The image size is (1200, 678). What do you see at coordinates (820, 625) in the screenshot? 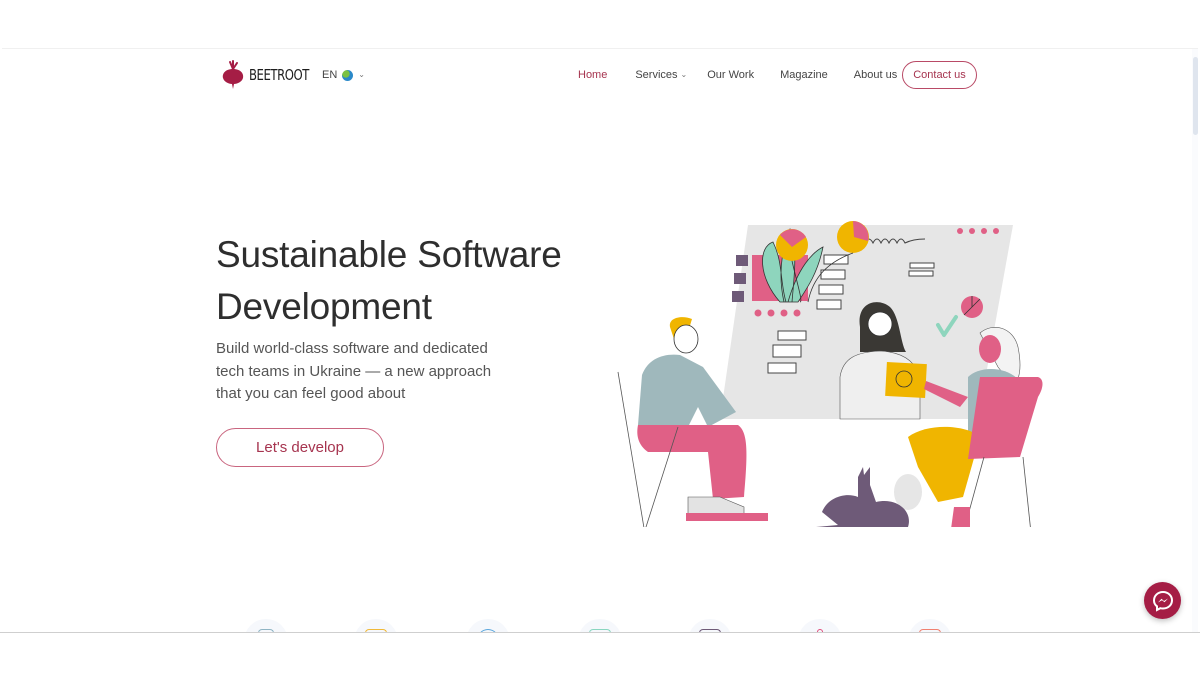
I see `service-icon-rocket` at bounding box center [820, 625].